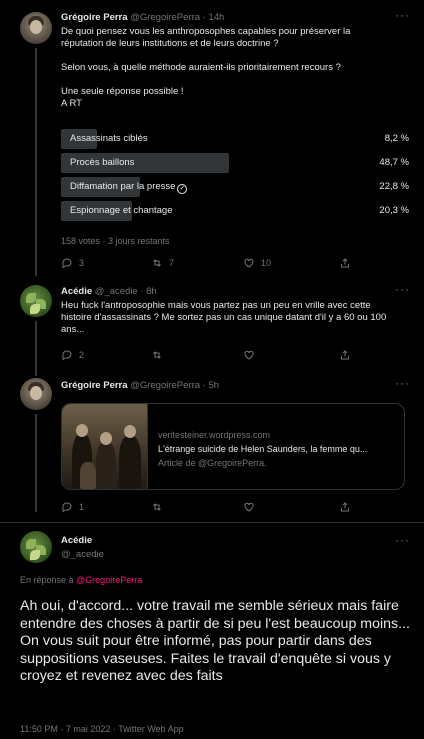  I want to click on reply-count: 2, so click(82, 355).